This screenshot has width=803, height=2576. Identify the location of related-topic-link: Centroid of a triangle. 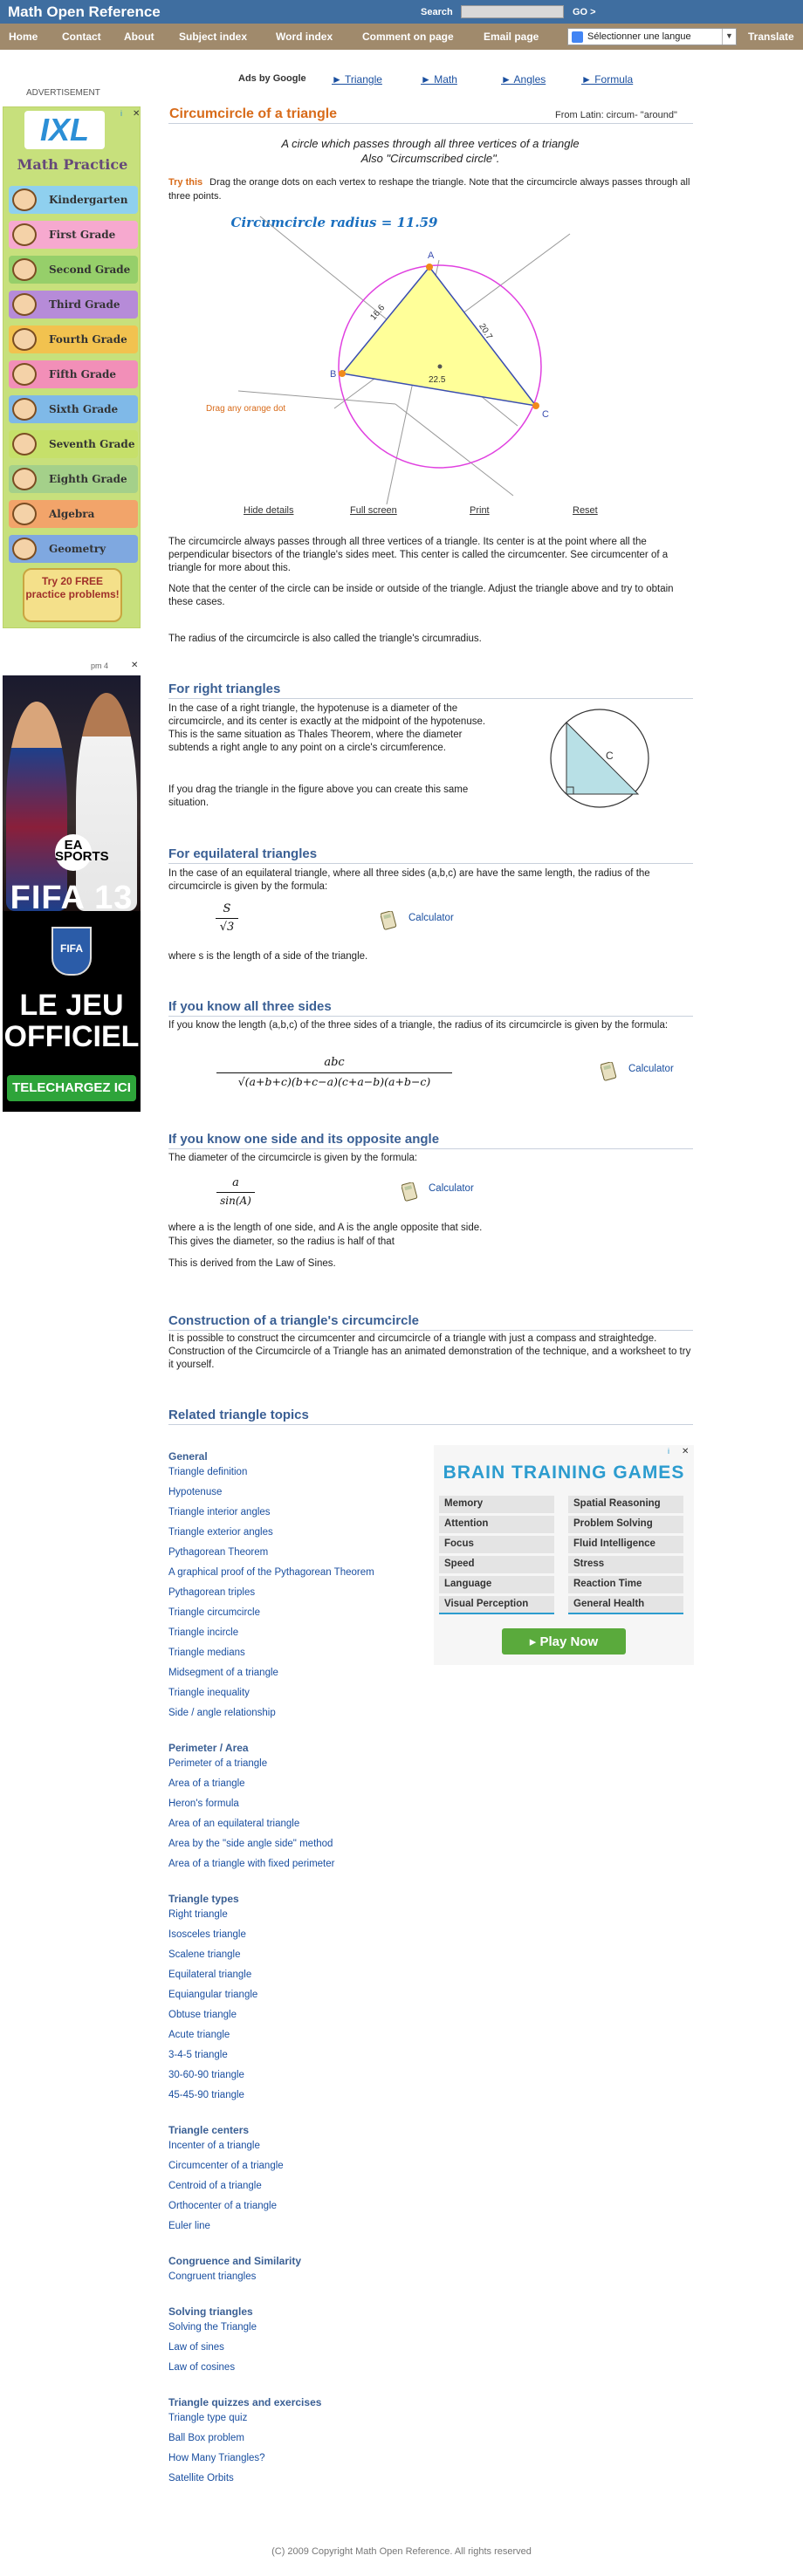
(215, 2186).